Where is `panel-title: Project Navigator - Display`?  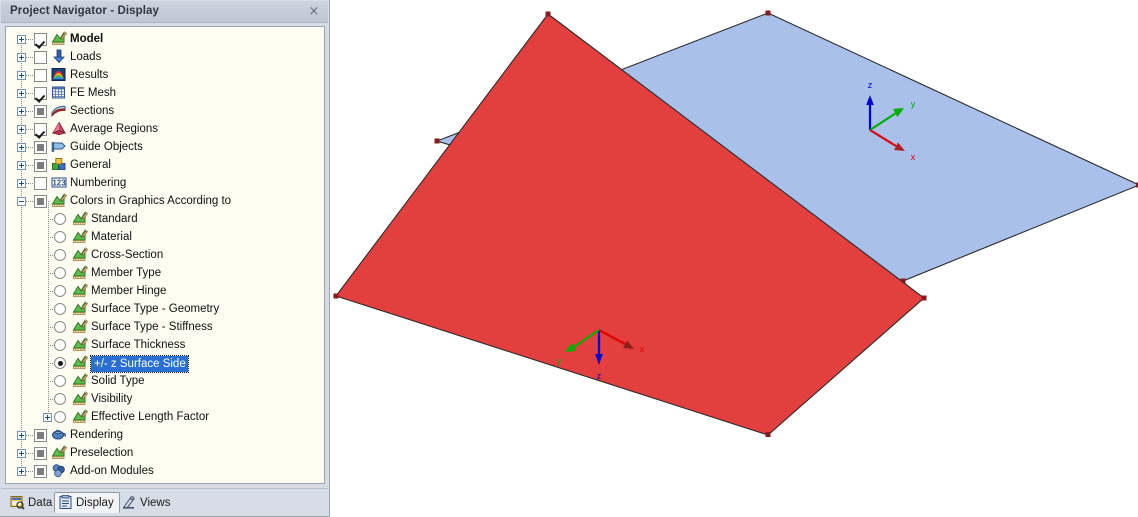
panel-title: Project Navigator - Display is located at coordinates (85, 11).